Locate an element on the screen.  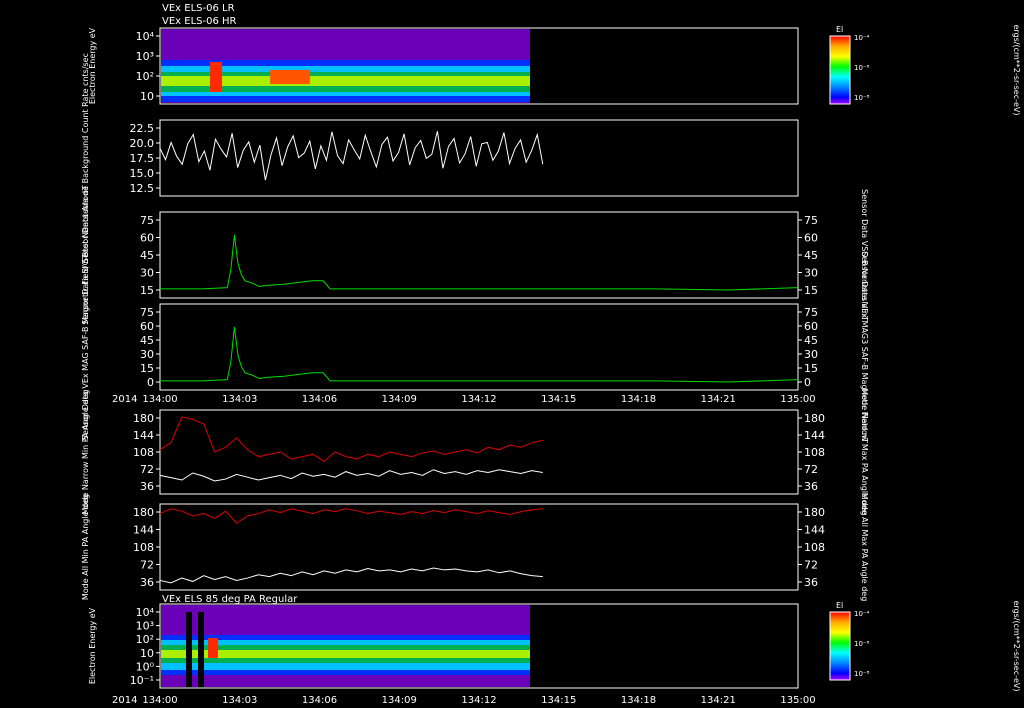
y-tick-label-right-4-1: 144 is located at coordinates (814, 435).